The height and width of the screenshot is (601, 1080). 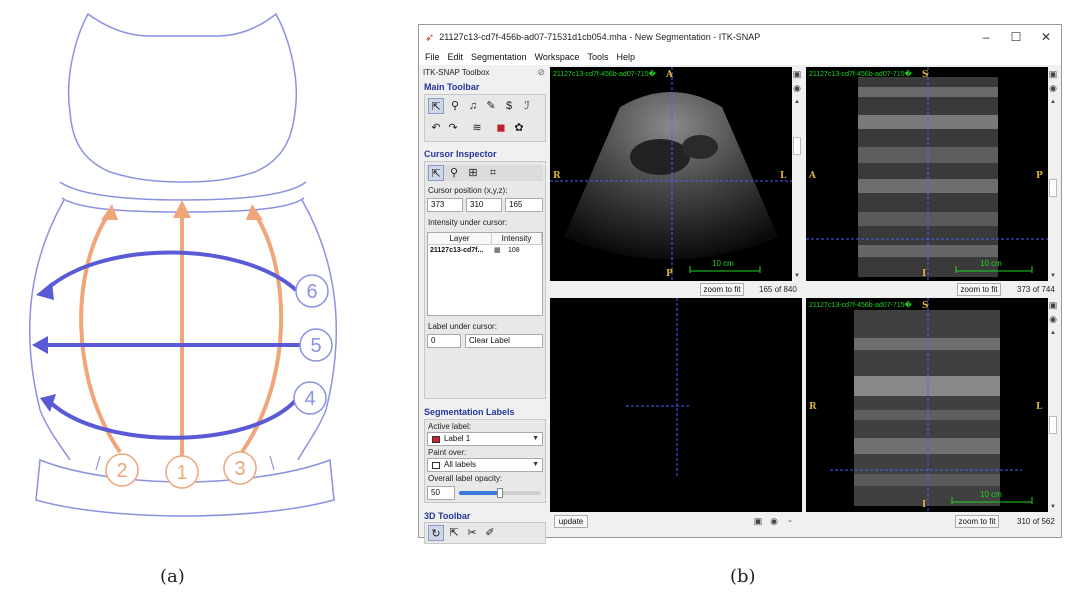 What do you see at coordinates (493, 173) in the screenshot?
I see `inspector-stats-icon: ⌗` at bounding box center [493, 173].